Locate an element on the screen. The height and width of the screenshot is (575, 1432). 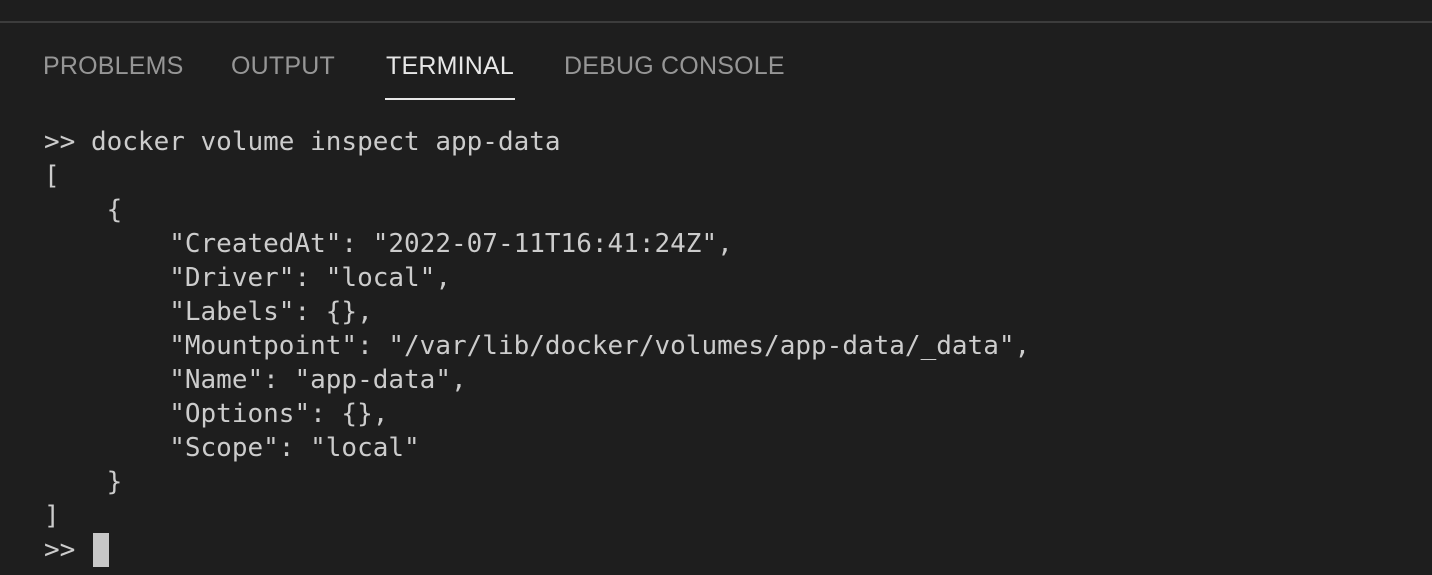
terminal-line: { is located at coordinates (83, 210).